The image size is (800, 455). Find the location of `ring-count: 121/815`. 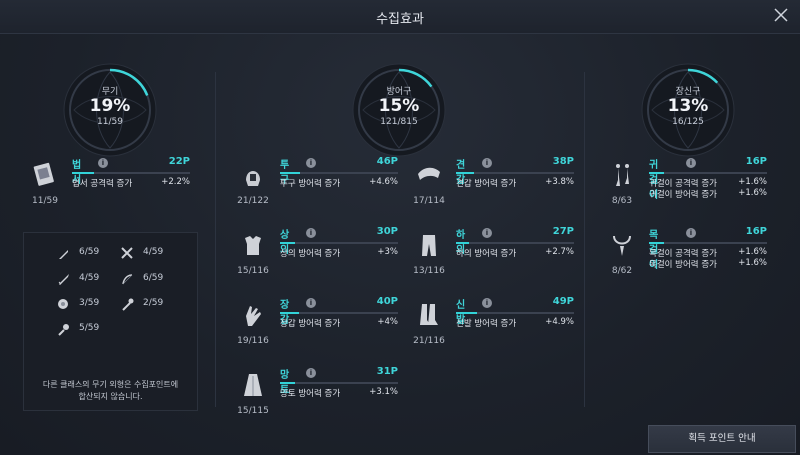

ring-count: 121/815 is located at coordinates (399, 122).